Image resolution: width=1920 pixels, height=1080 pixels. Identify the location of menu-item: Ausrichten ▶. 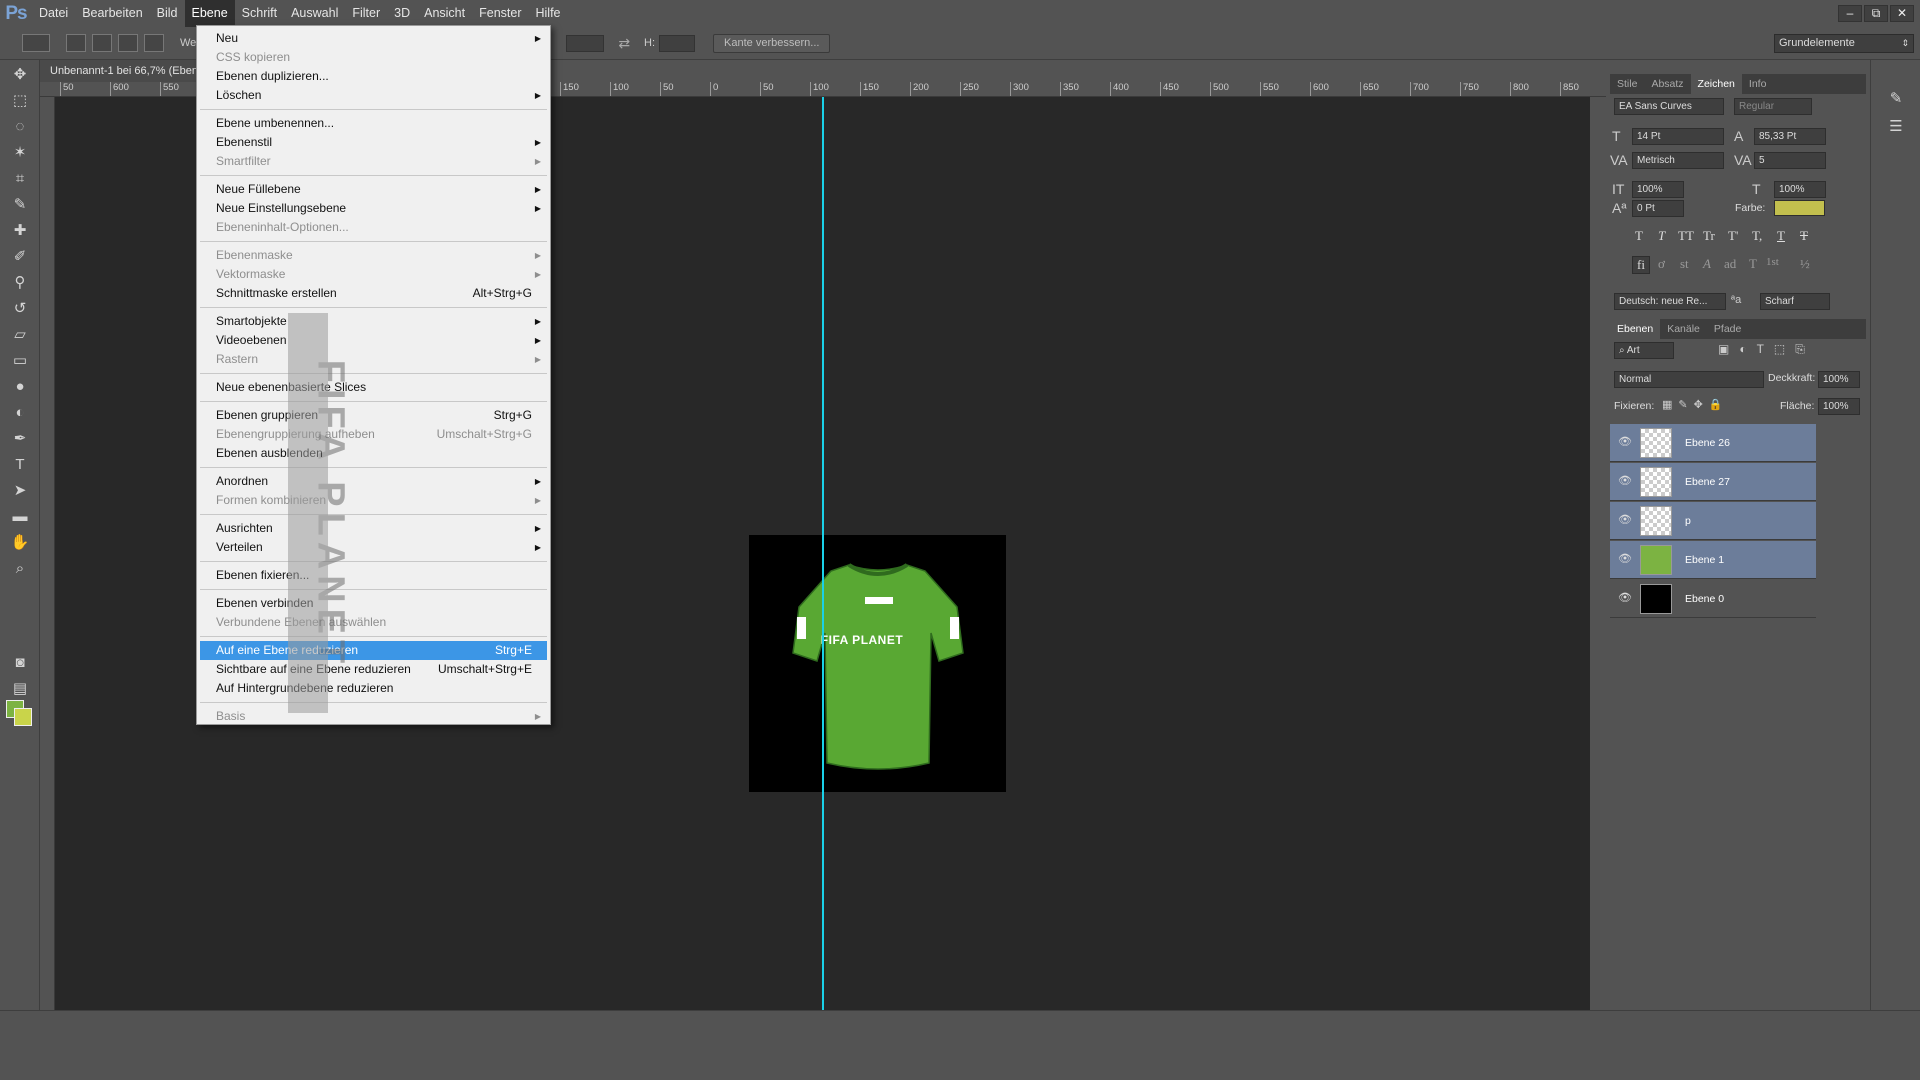
(373, 528).